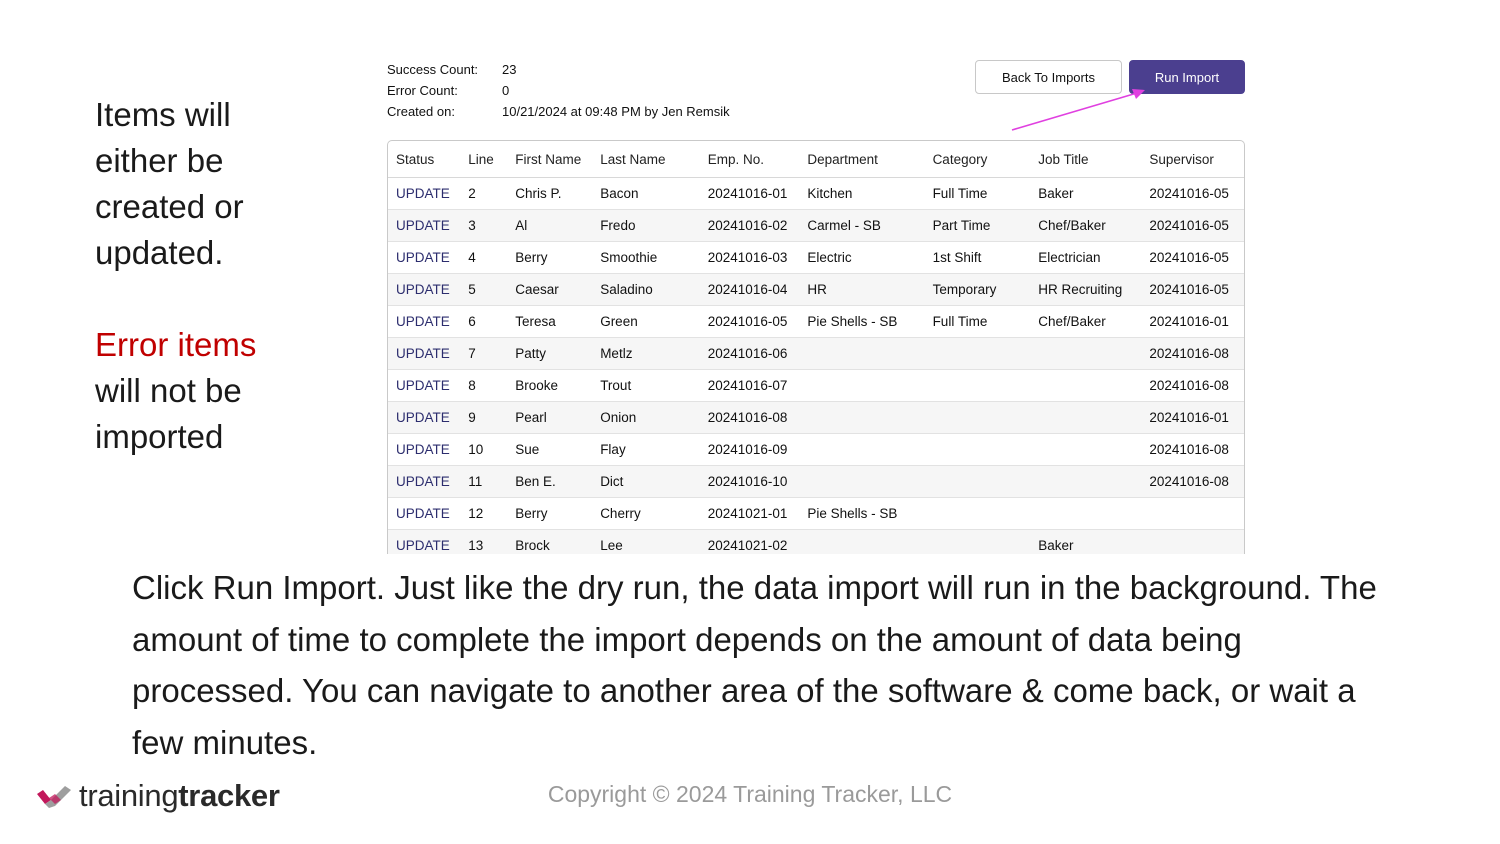 The width and height of the screenshot is (1500, 844). I want to click on table-cell: Full Time, so click(977, 321).